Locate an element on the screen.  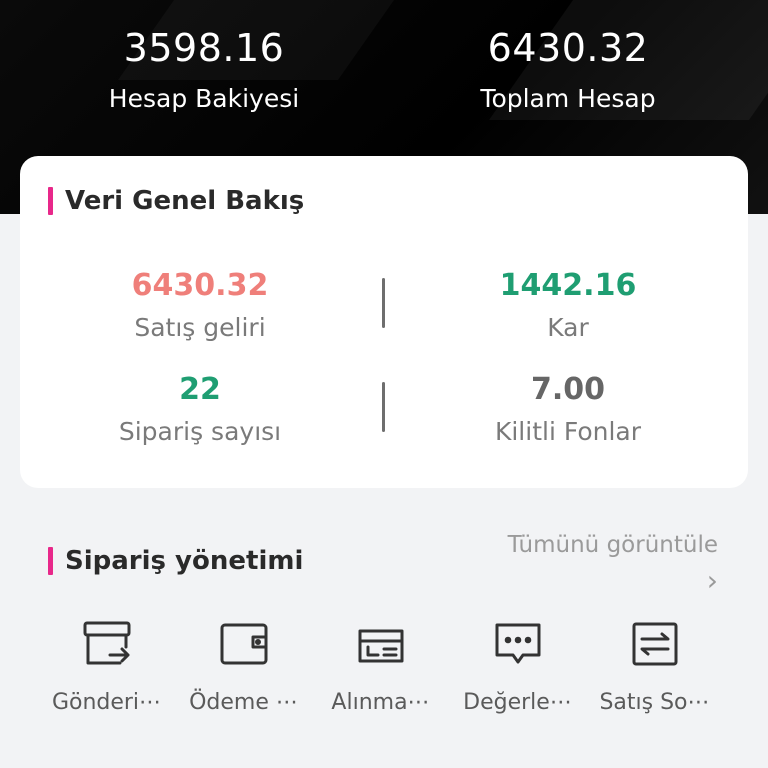
metric-value: 7.00 is located at coordinates (568, 389).